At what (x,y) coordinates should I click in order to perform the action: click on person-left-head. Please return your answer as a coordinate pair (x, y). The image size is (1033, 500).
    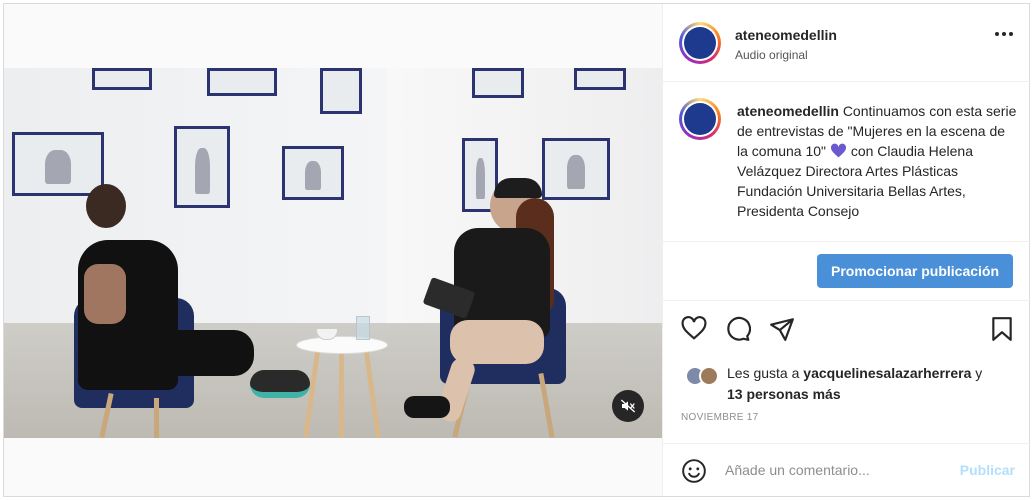
    Looking at the image, I should click on (106, 206).